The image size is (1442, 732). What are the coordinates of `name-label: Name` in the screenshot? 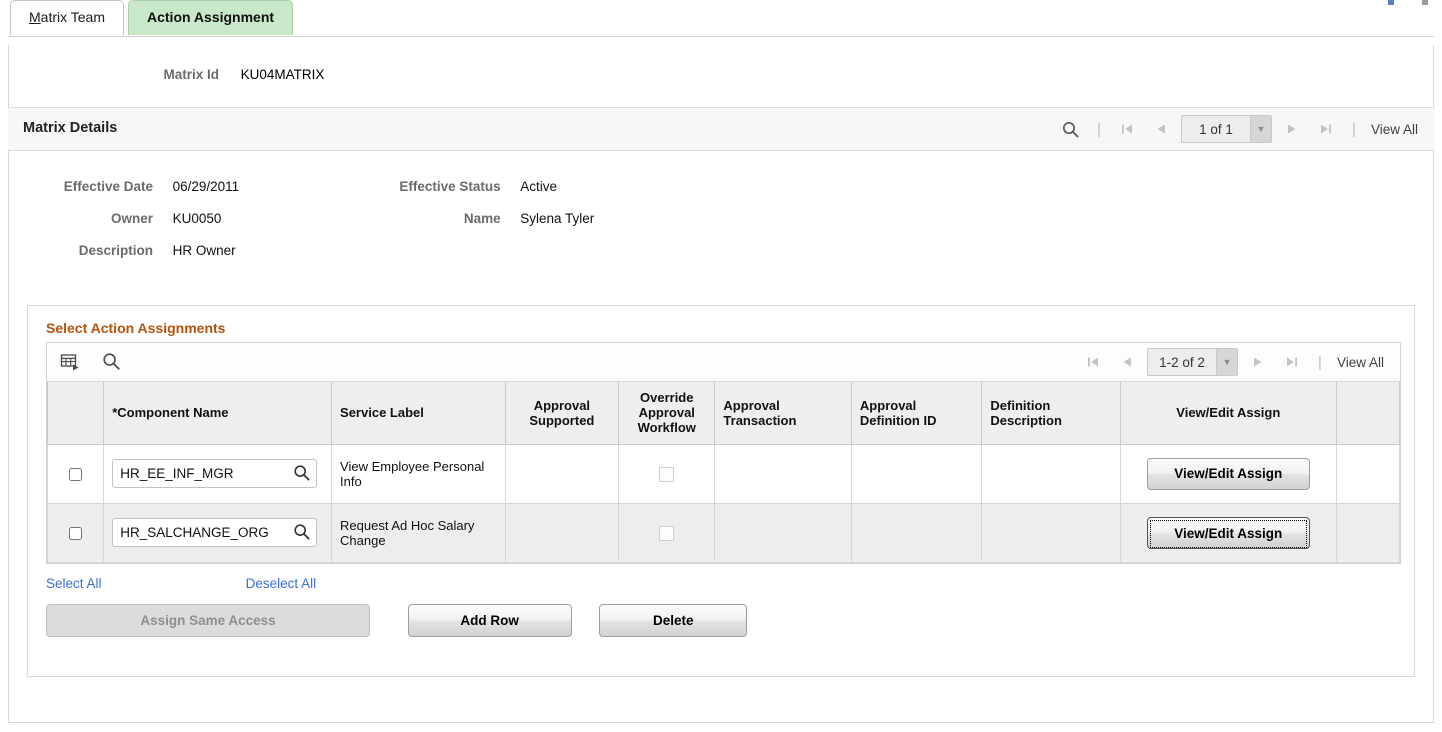 It's located at (482, 218).